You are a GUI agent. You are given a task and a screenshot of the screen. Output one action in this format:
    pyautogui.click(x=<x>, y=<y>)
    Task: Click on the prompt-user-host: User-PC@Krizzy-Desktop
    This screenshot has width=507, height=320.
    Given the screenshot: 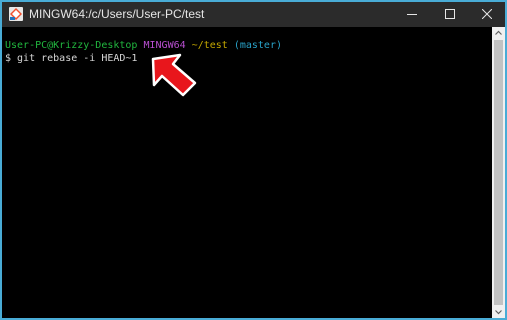 What is the action you would take?
    pyautogui.click(x=71, y=45)
    